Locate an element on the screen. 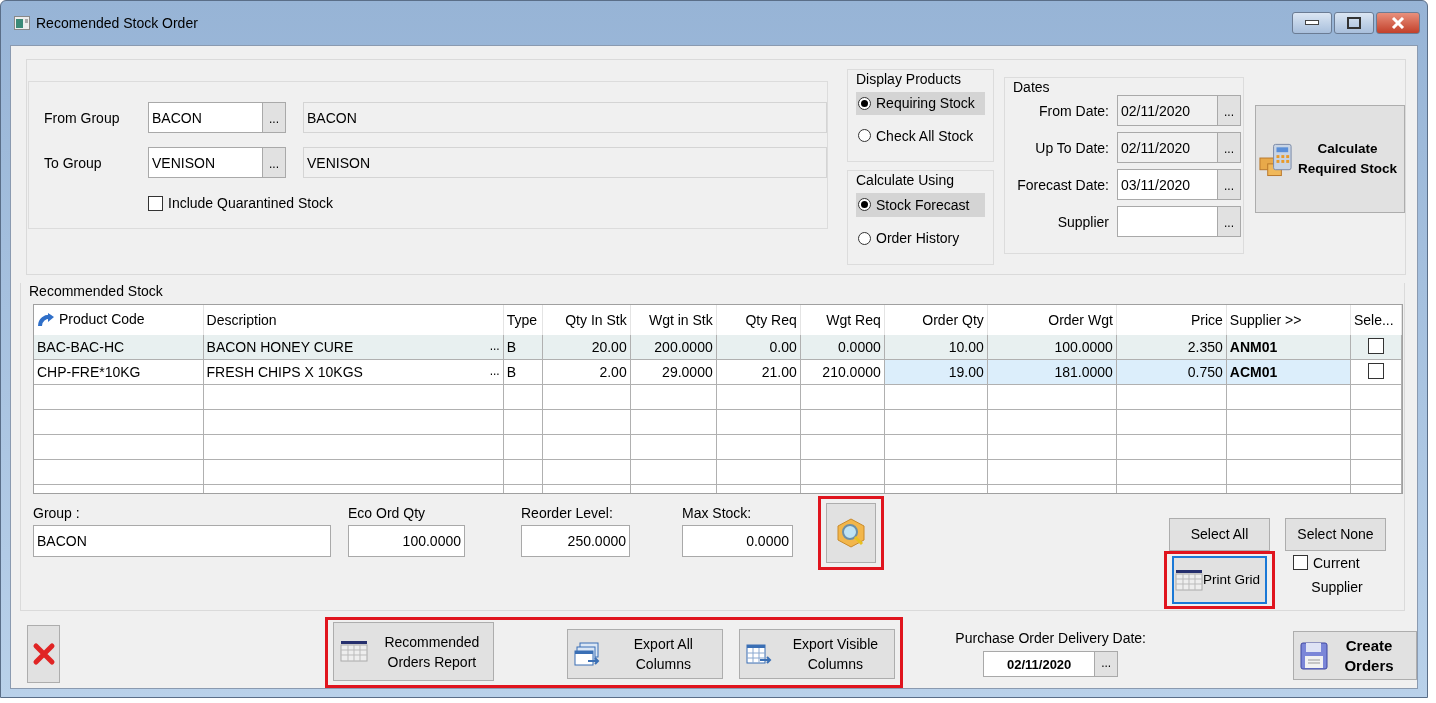  text-field: 250.0000 is located at coordinates (575, 540).